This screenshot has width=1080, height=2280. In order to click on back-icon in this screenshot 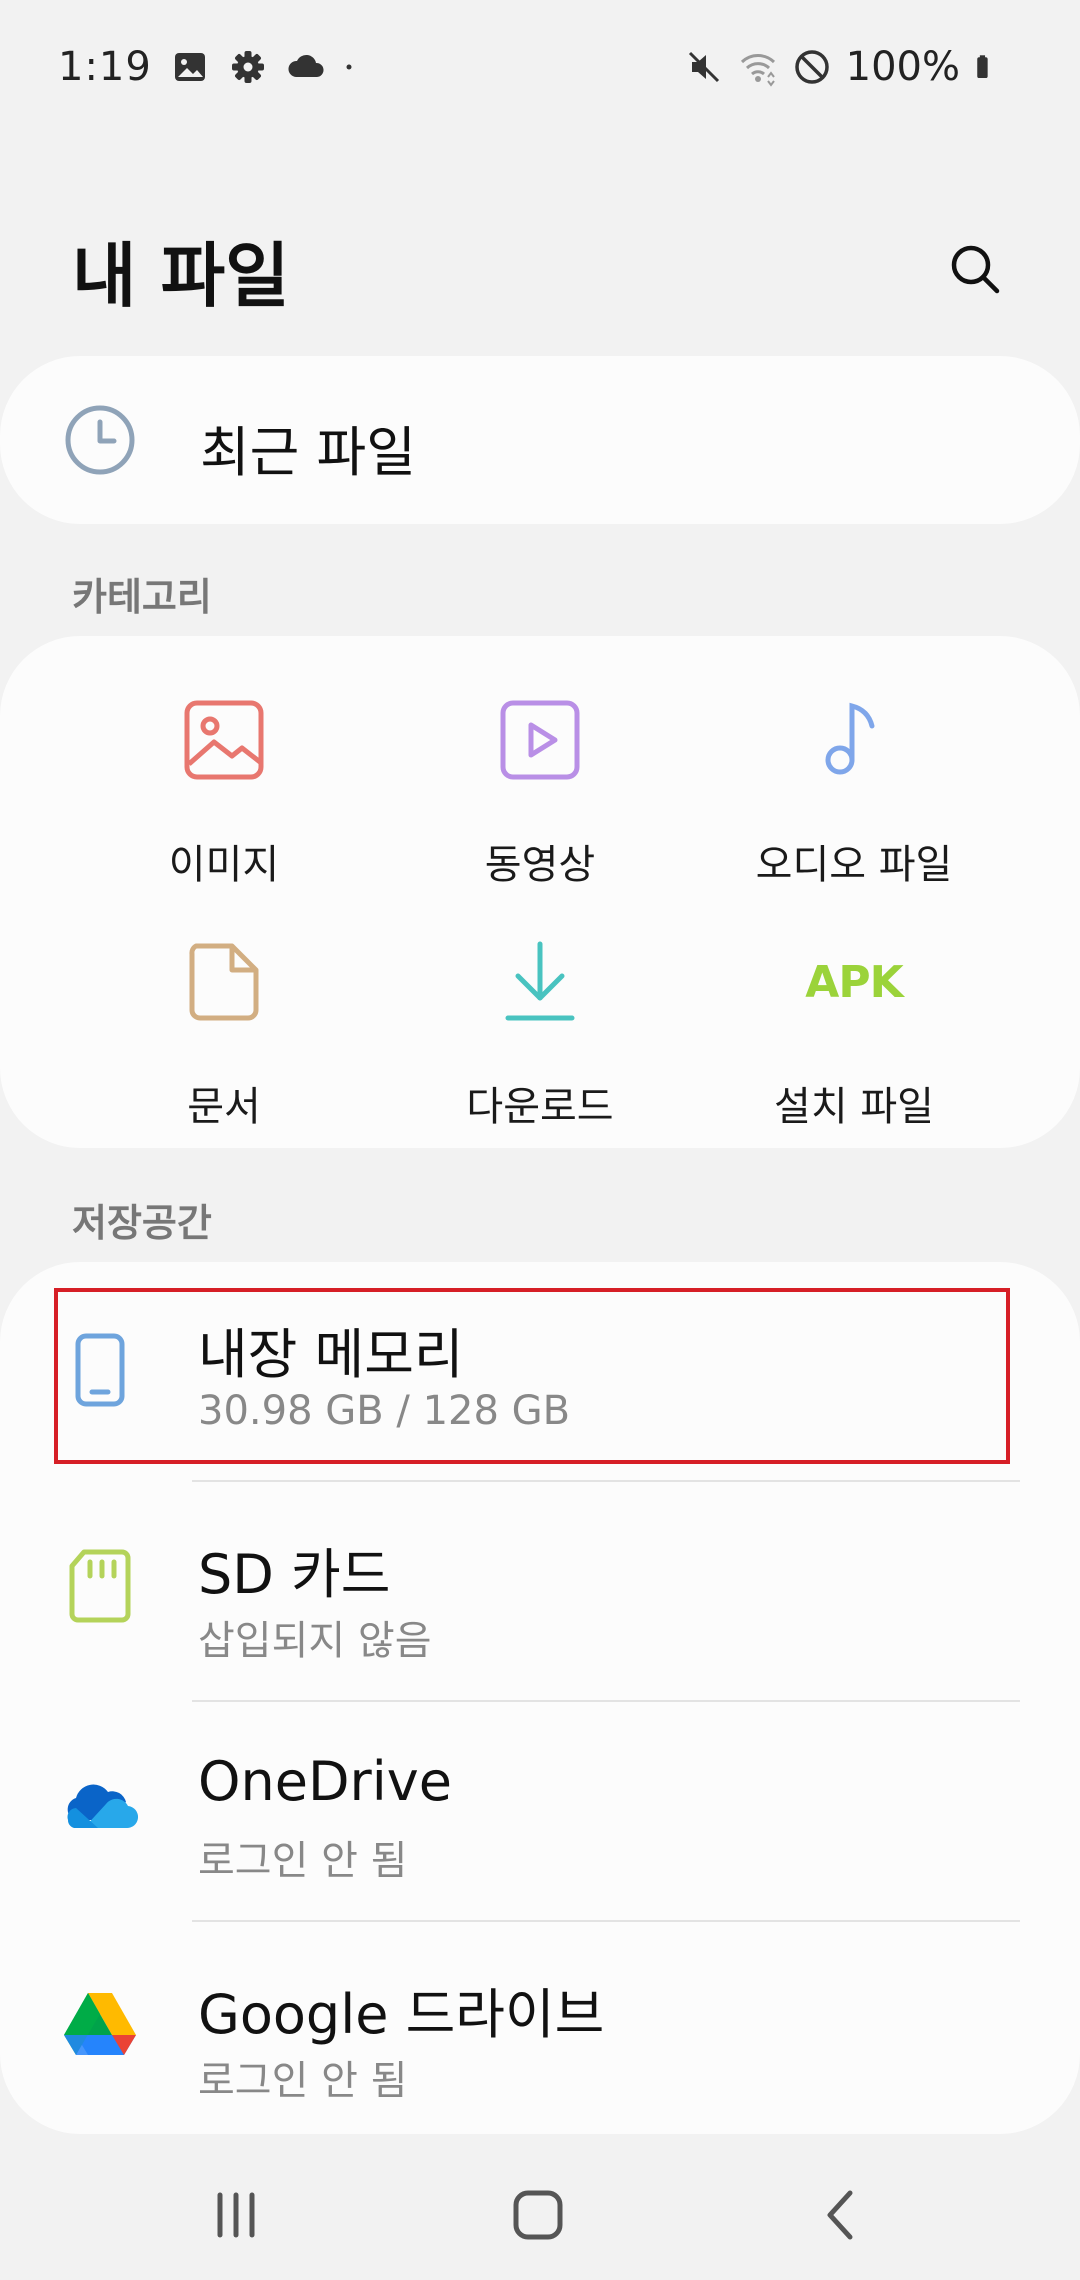, I will do `click(840, 2215)`.